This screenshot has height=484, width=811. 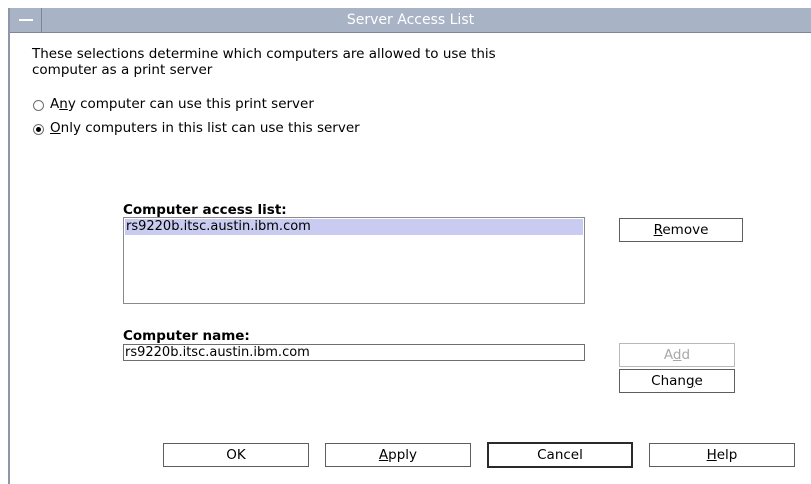 I want to click on help-button: Help, so click(x=722, y=455).